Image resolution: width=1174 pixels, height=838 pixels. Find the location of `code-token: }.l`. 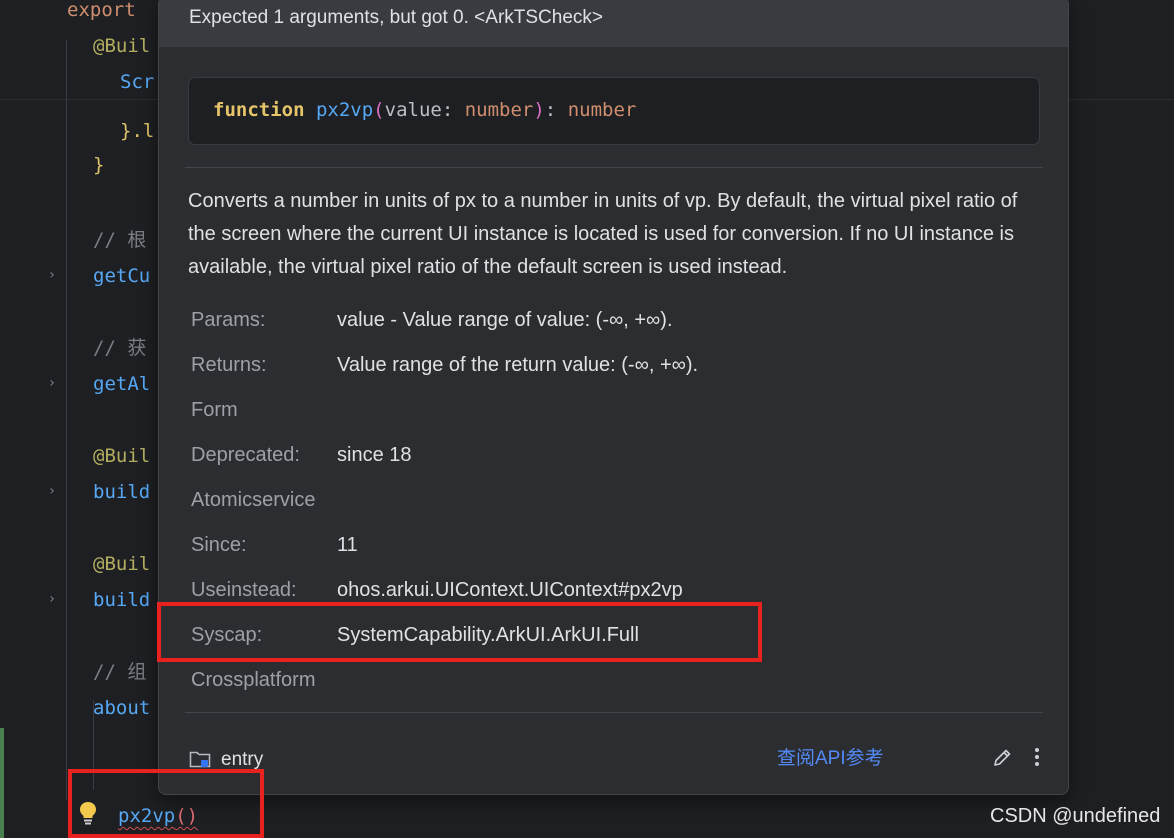

code-token: }.l is located at coordinates (137, 131).